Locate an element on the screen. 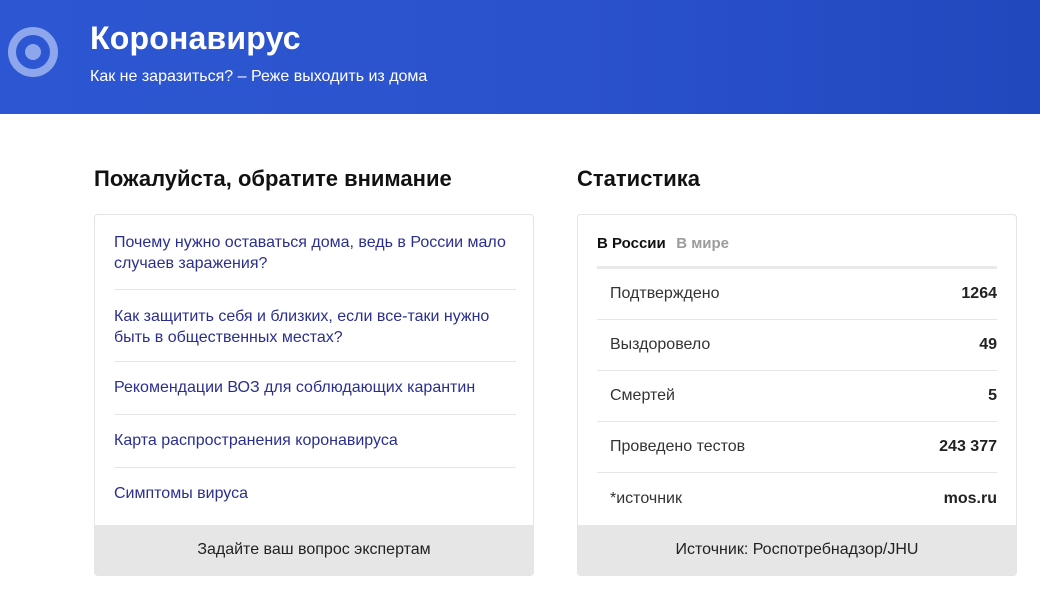 Image resolution: width=1040 pixels, height=604 pixels. stats-source-footer: Источник: Роспотребнадзор/JHU is located at coordinates (797, 550).